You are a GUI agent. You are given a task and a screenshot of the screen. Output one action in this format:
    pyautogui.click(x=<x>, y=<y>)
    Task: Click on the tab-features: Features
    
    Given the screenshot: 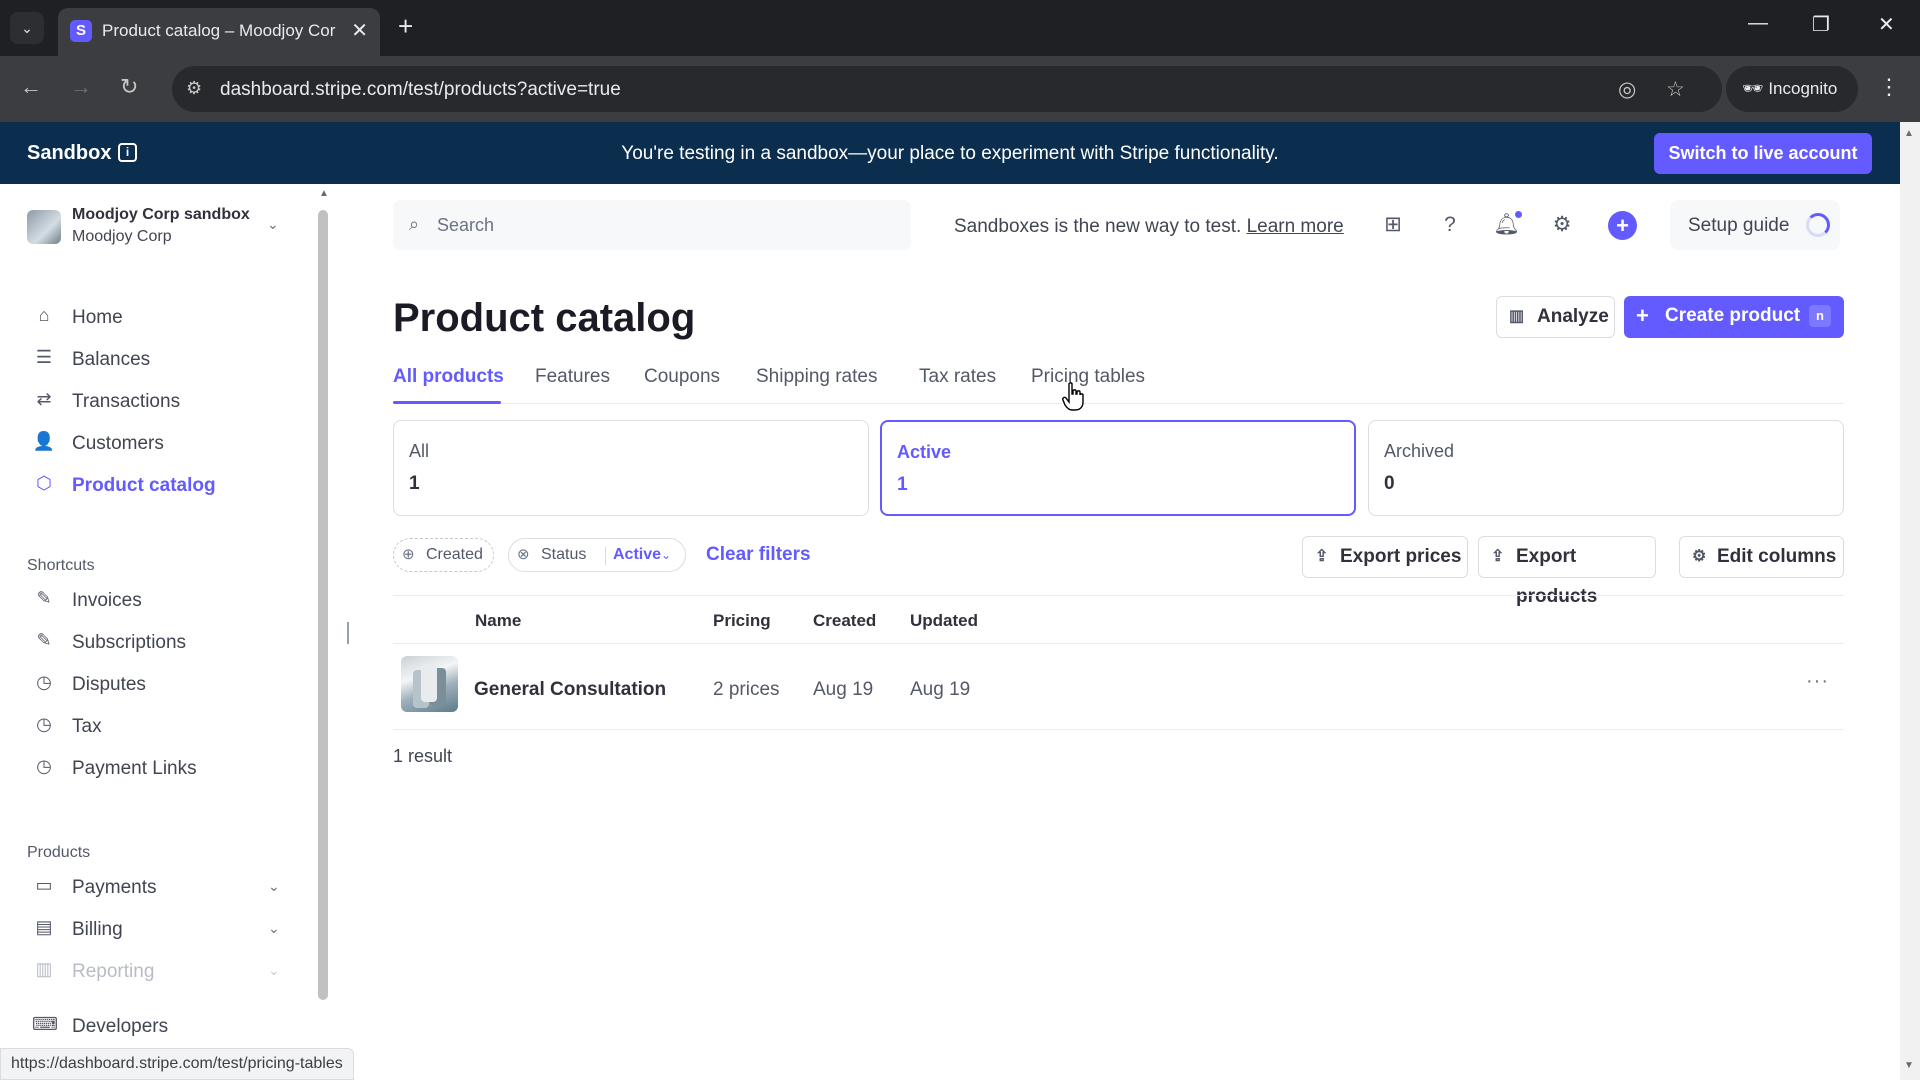 What is the action you would take?
    pyautogui.click(x=572, y=377)
    